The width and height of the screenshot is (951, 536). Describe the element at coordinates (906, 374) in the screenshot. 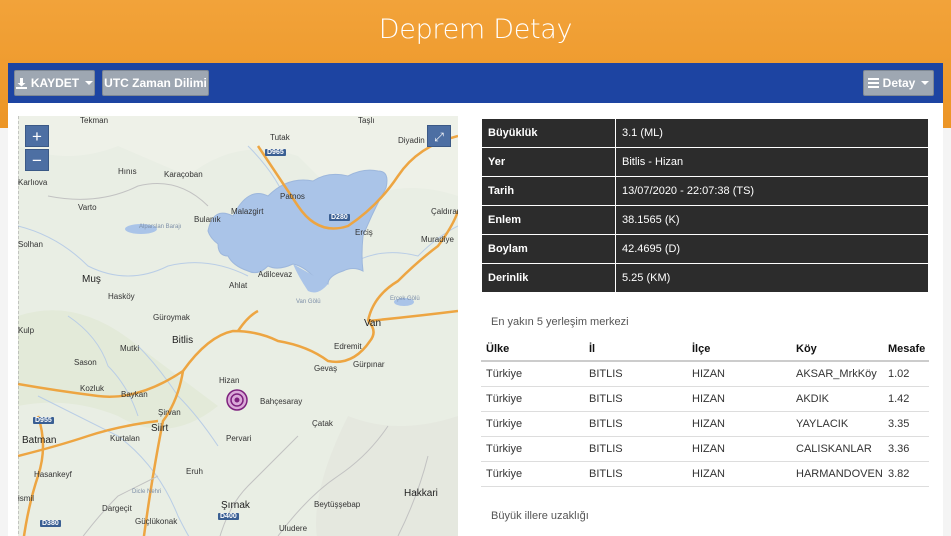

I see `cell: 1.02` at that location.